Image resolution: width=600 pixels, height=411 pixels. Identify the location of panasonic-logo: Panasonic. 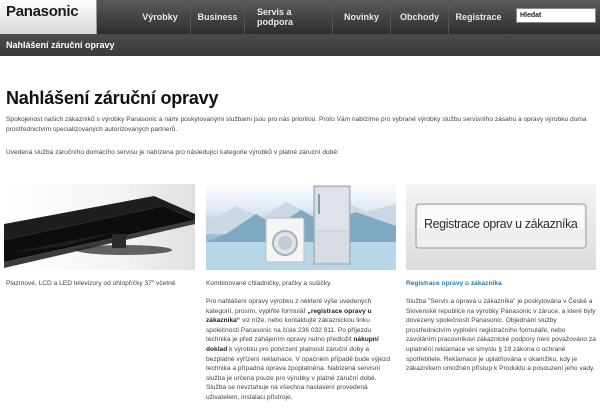
(48, 17).